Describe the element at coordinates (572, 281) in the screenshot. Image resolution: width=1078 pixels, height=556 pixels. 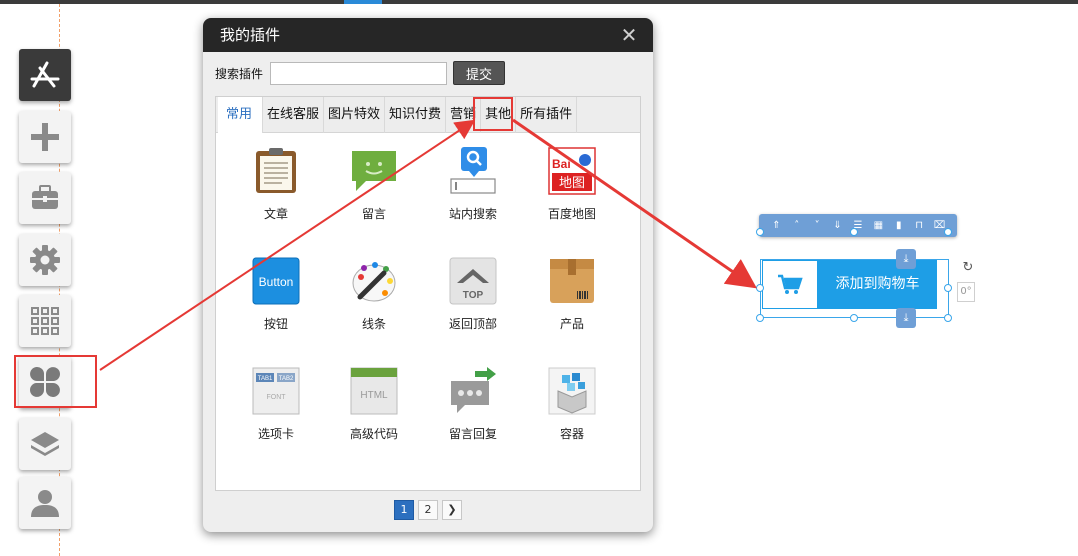
I see `product-box-icon` at that location.